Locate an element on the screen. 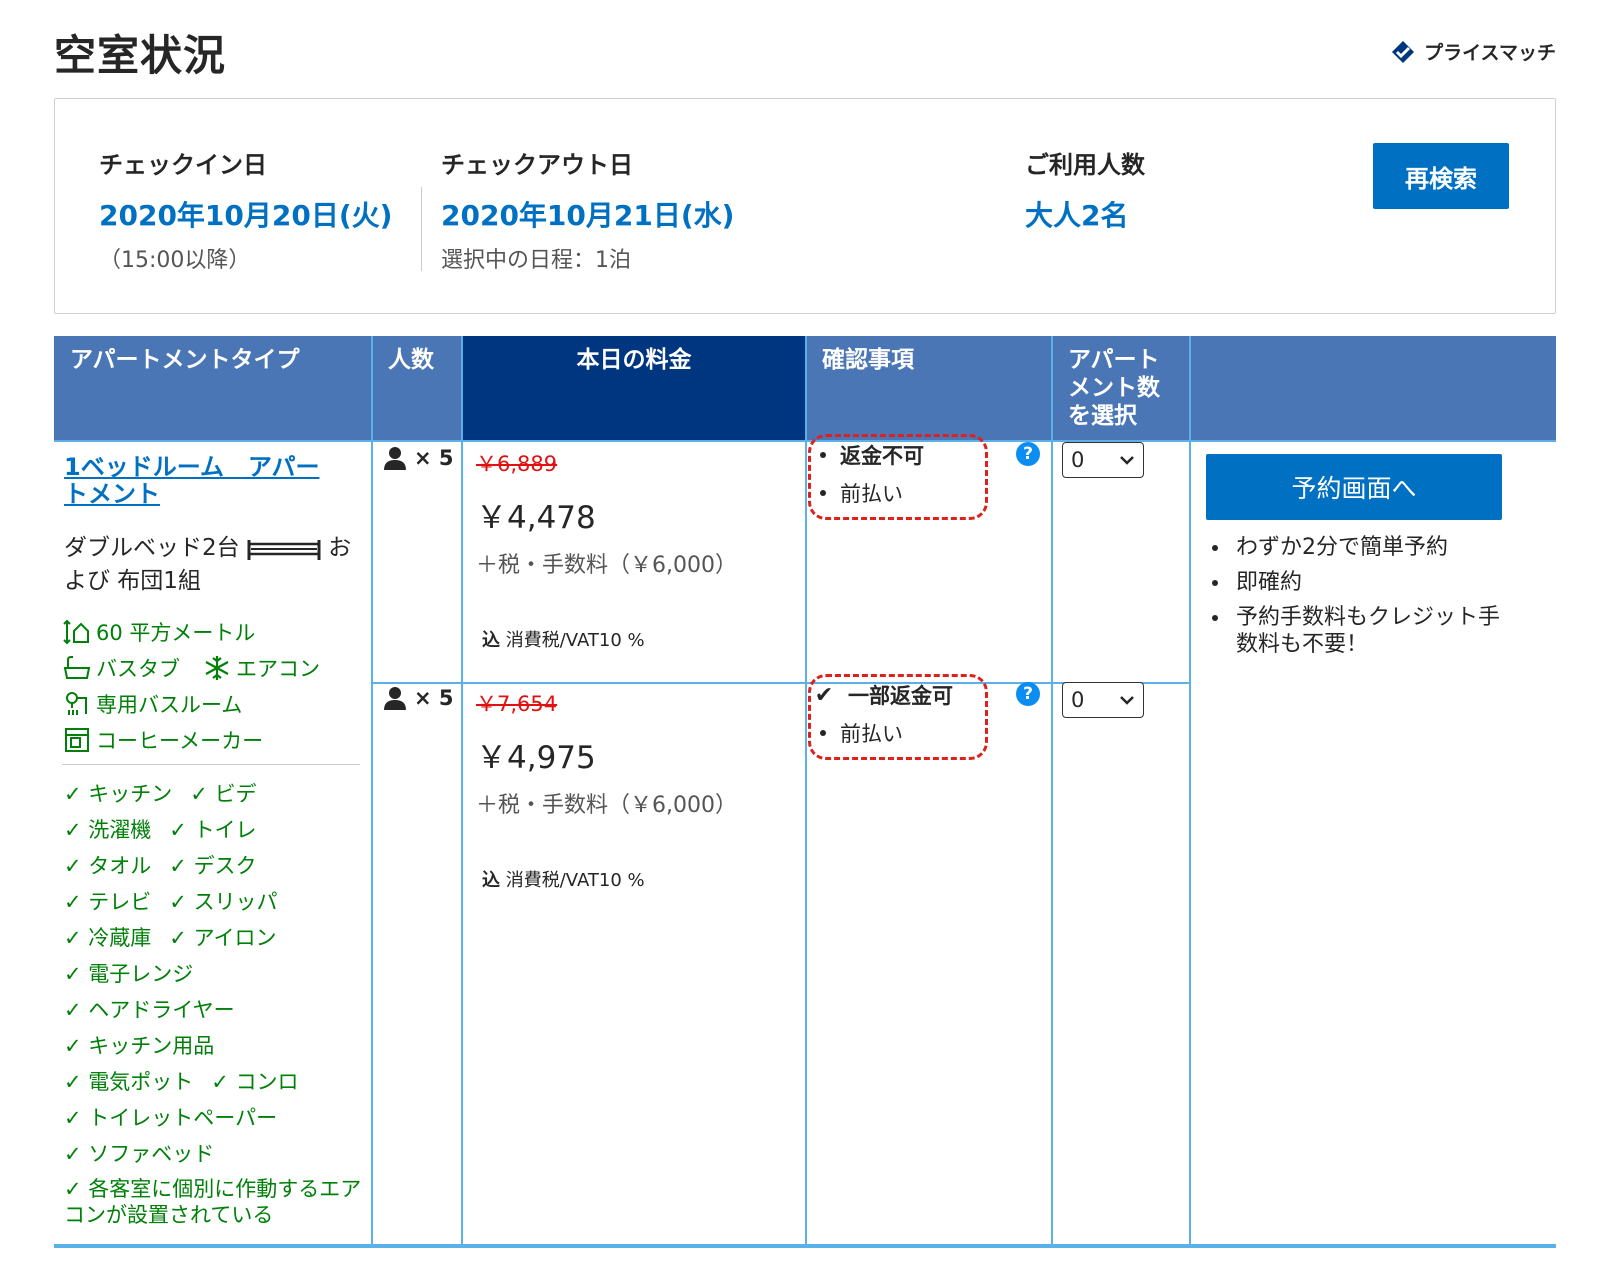  facility-label: 専用バスルーム is located at coordinates (169, 705).